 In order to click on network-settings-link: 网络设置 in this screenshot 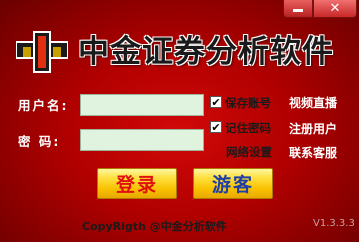, I will do `click(249, 152)`.